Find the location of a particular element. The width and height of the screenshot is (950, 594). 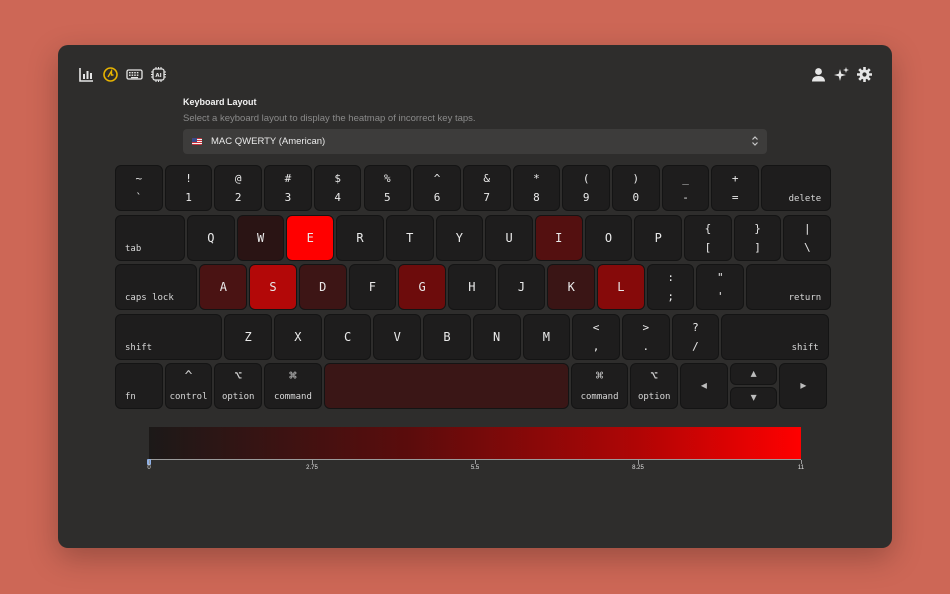

key-return: return is located at coordinates (789, 287).